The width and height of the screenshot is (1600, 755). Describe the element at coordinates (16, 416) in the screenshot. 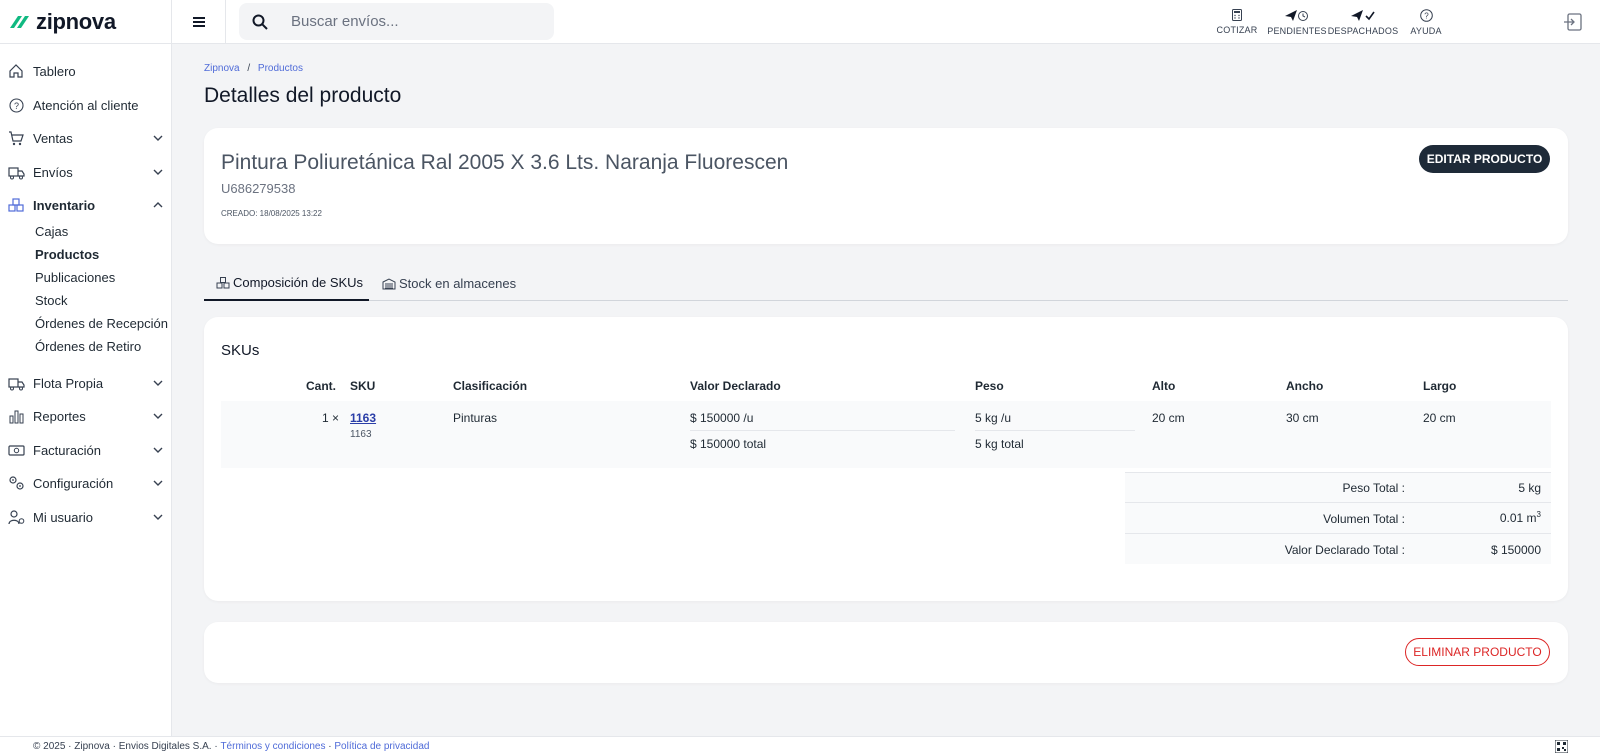

I see `bar-chart-icon` at that location.